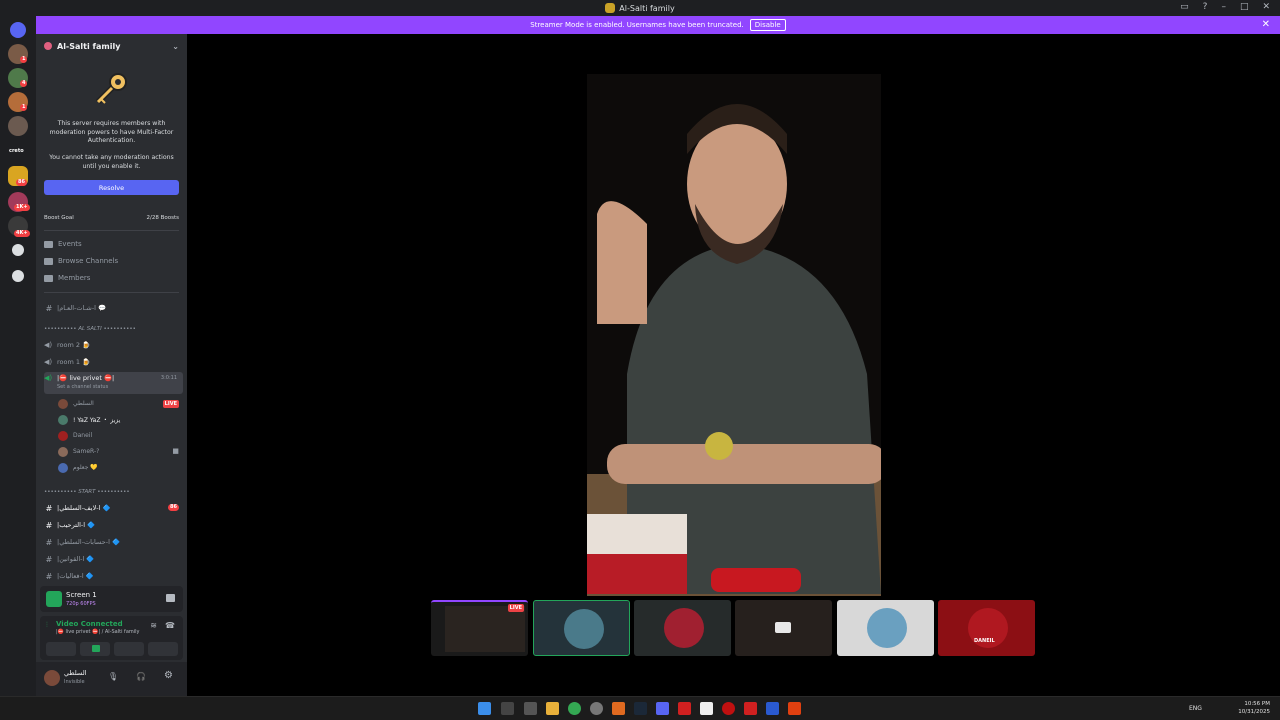  What do you see at coordinates (113, 559) in the screenshot?
I see `channel-text4: # |ا-القوانين 🔷` at bounding box center [113, 559].